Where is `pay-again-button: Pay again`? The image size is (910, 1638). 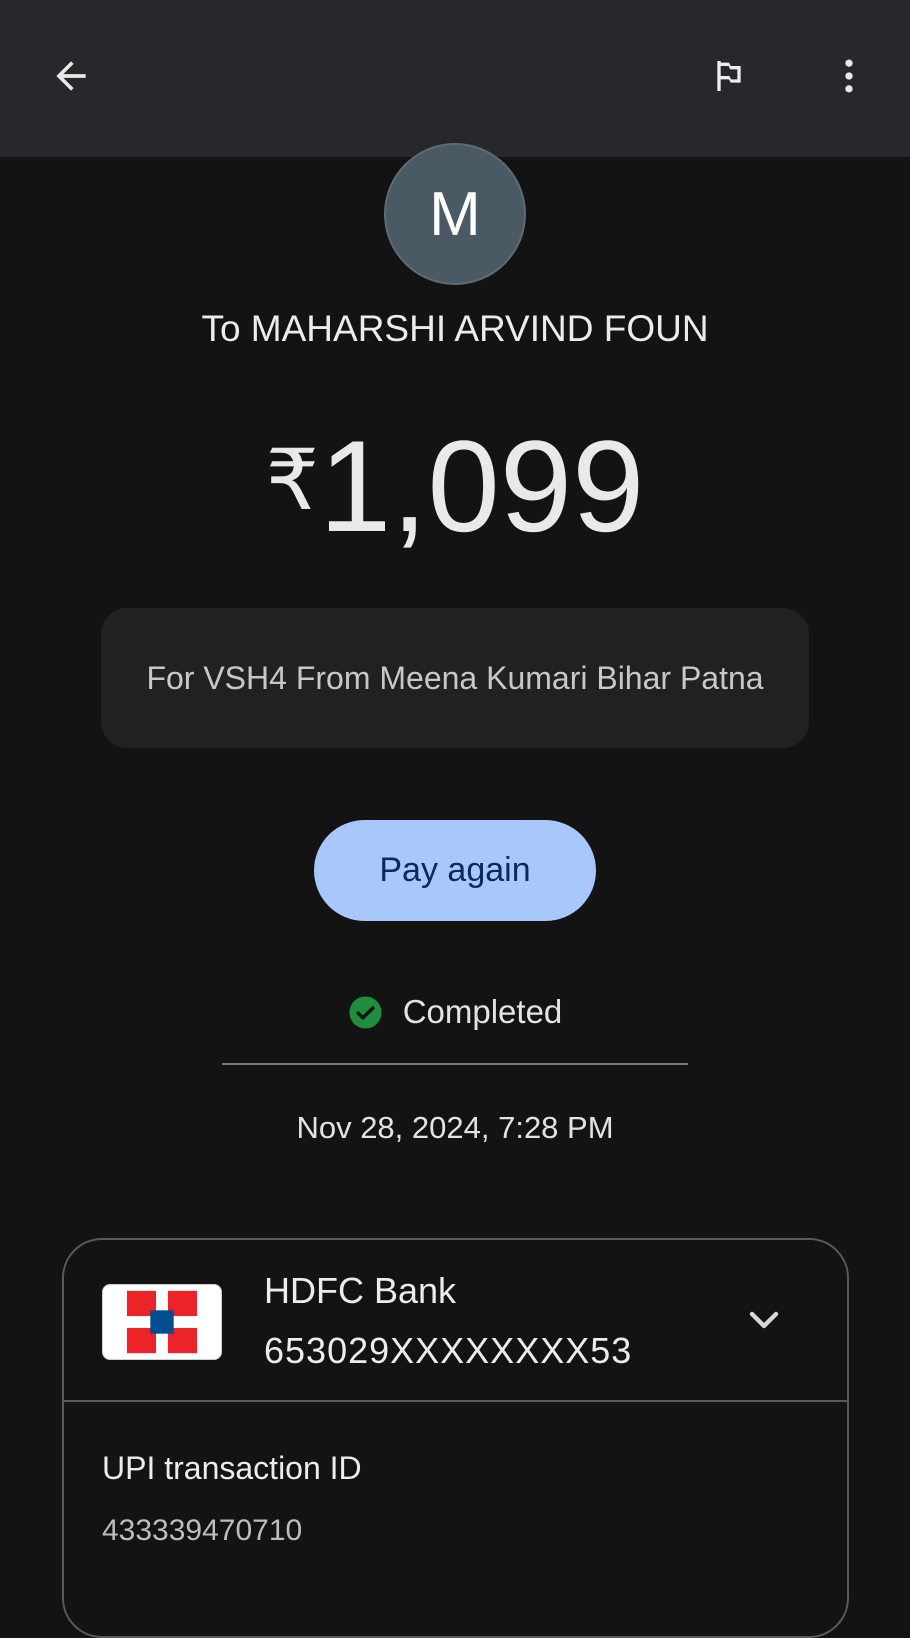 pay-again-button: Pay again is located at coordinates (455, 870).